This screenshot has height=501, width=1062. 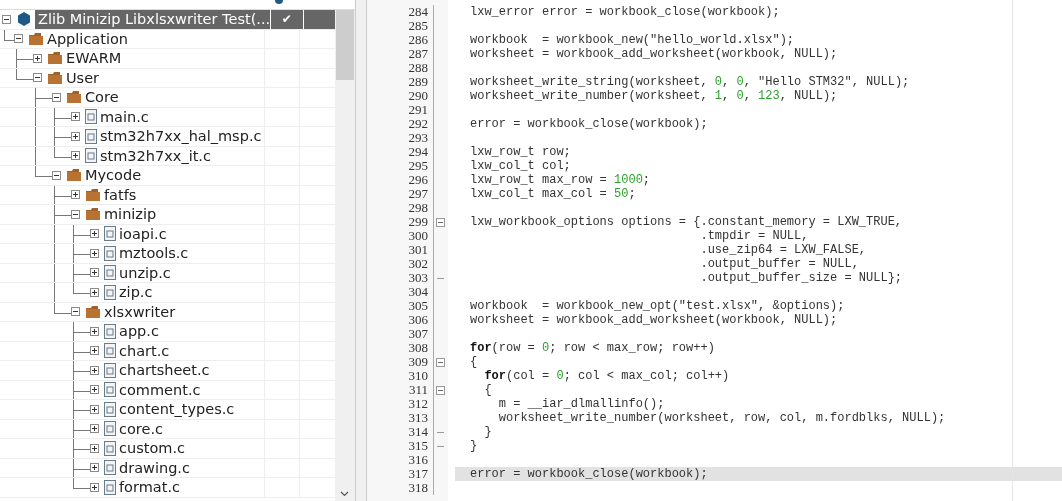 I want to click on file-item: main.c, so click(x=124, y=116).